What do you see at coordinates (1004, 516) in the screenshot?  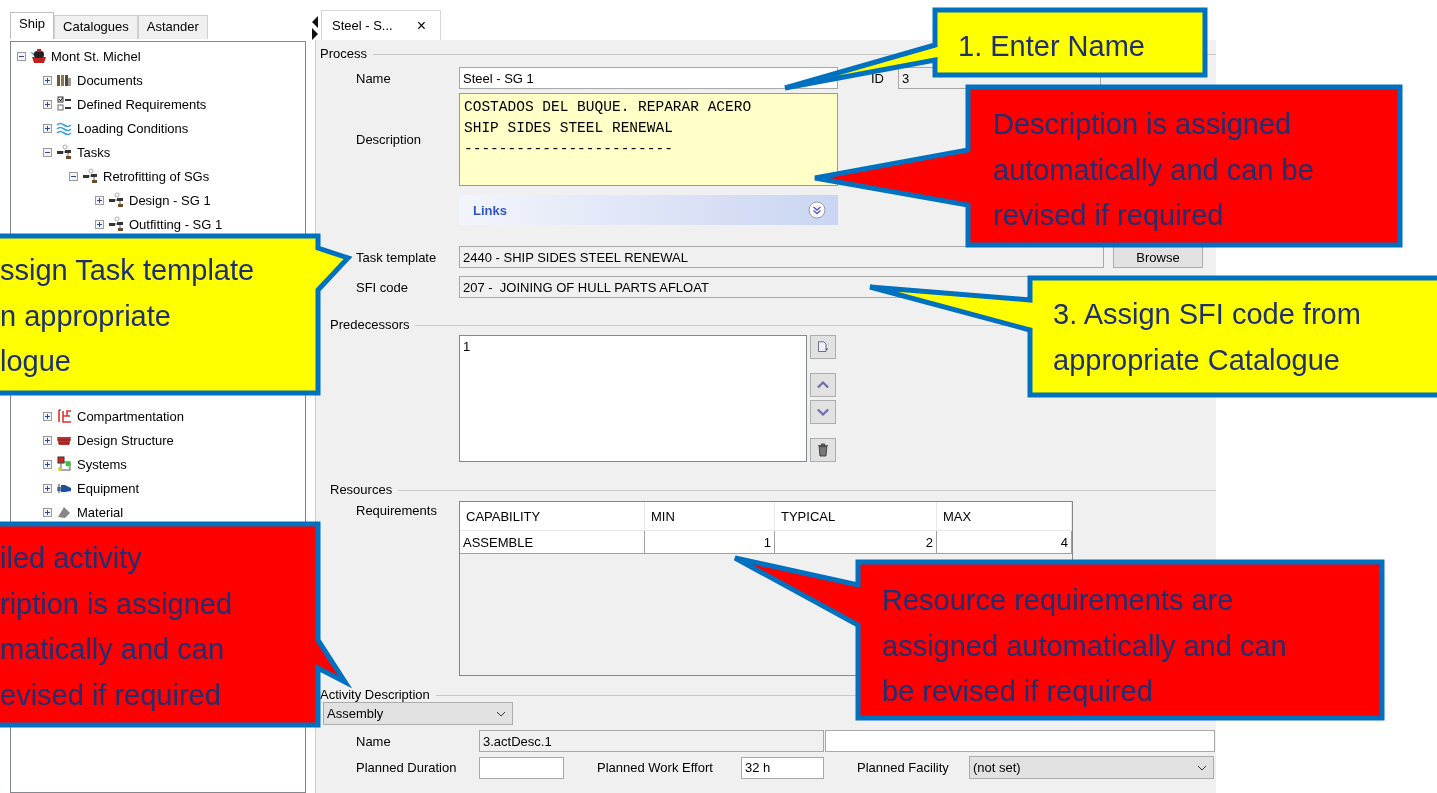 I see `column-header: MAX` at bounding box center [1004, 516].